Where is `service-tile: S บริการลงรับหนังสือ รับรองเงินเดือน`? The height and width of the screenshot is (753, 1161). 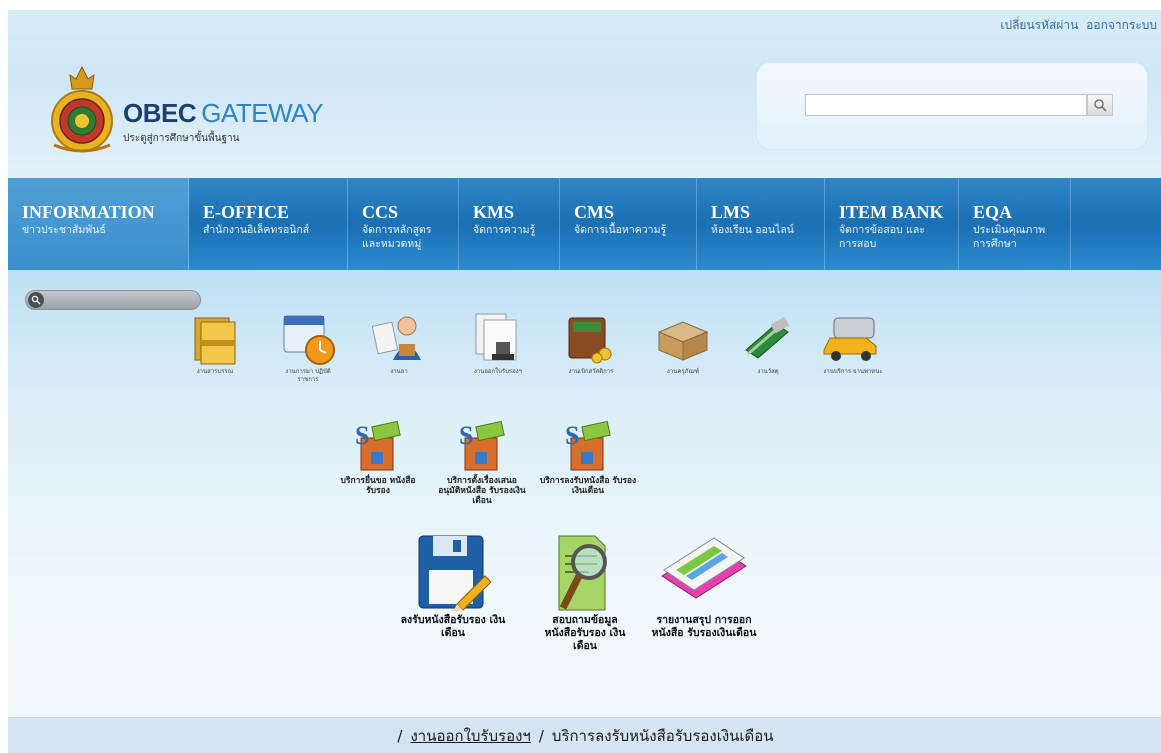
service-tile: S บริการลงรับหนังสือ รับรองเงินเดือน is located at coordinates (588, 457).